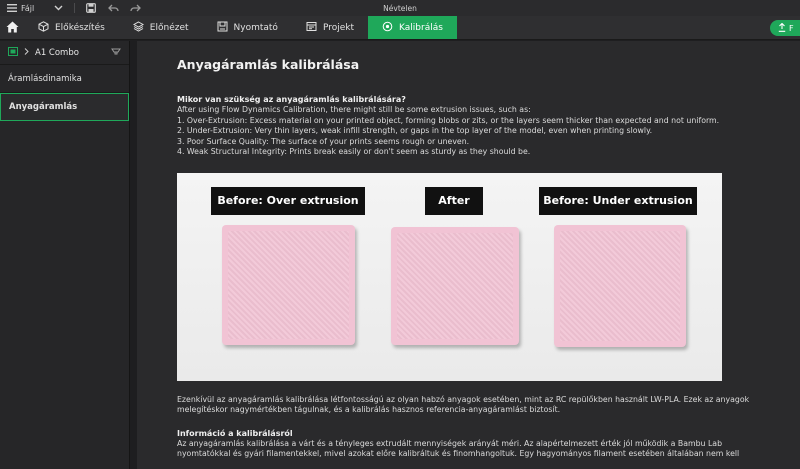  Describe the element at coordinates (75, 8) in the screenshot. I see `titlebar-divider` at that location.